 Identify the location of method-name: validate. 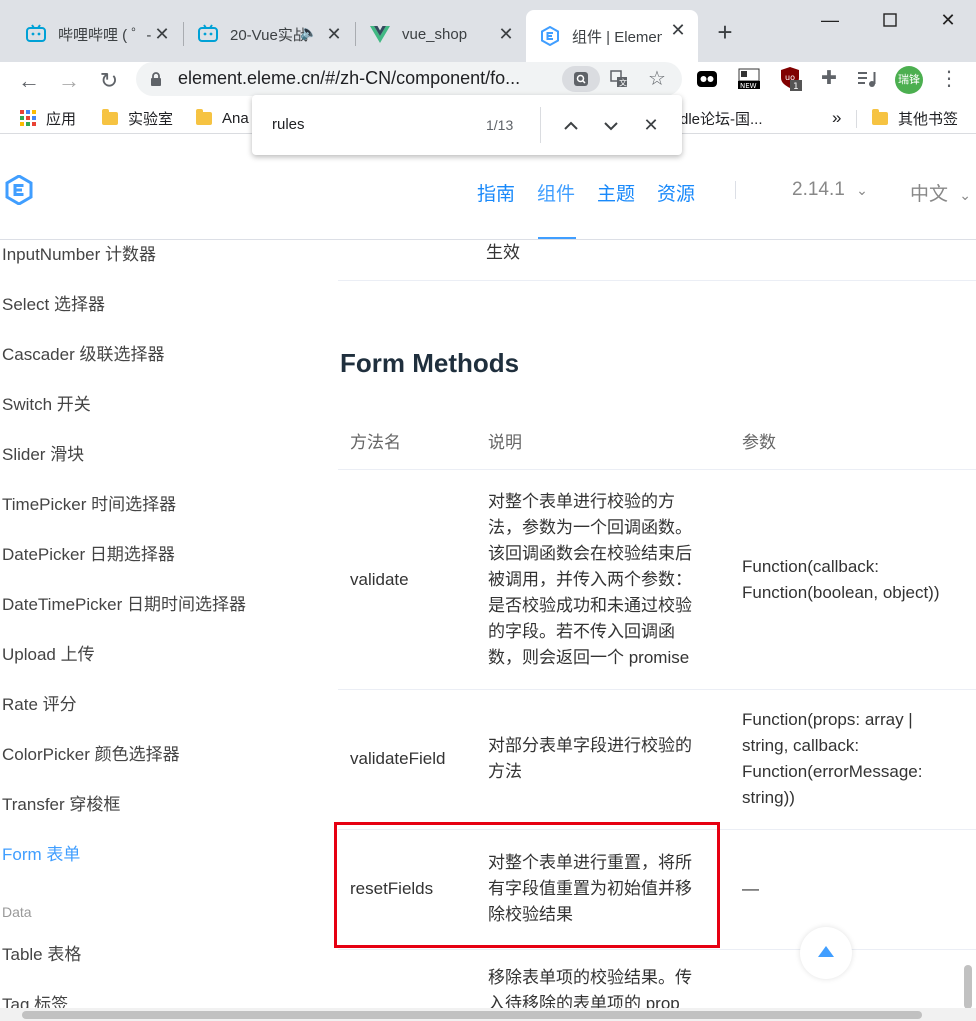
(379, 579).